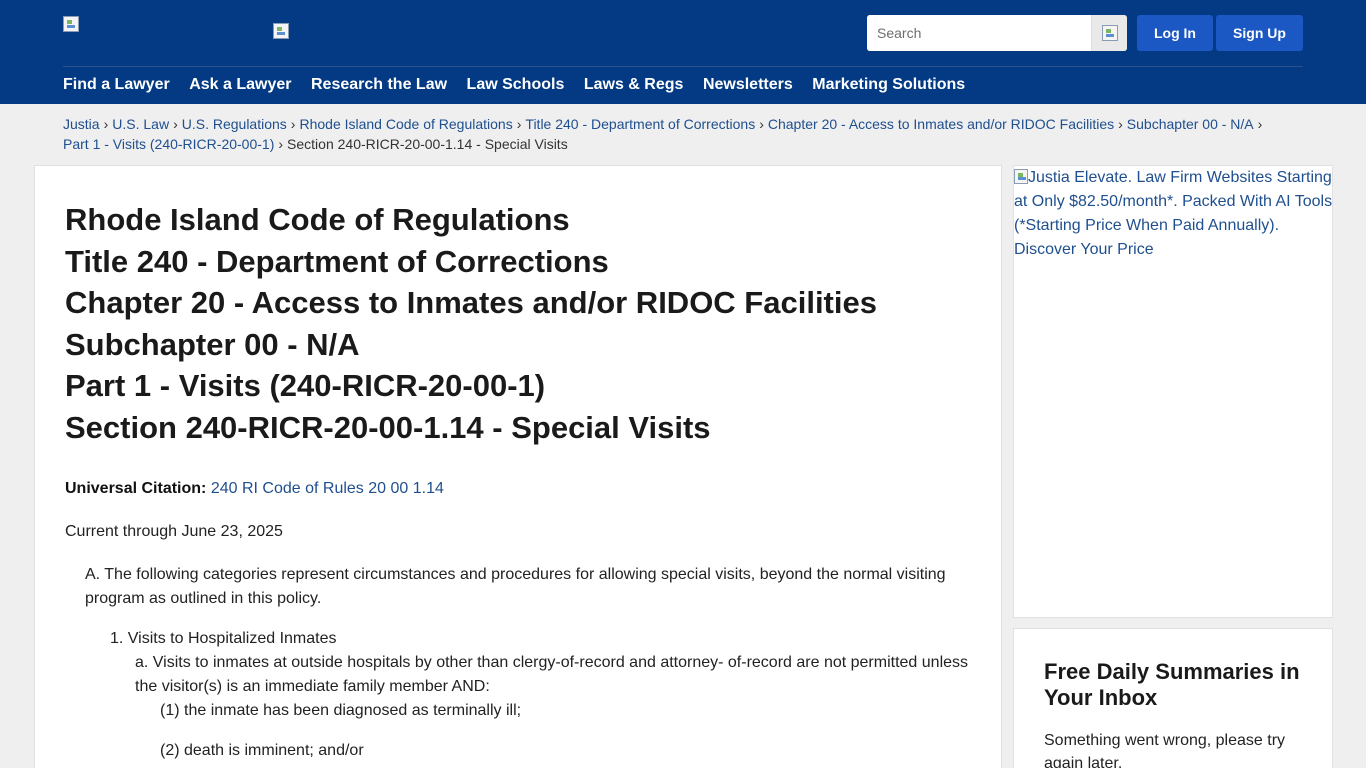 Image resolution: width=1366 pixels, height=768 pixels. I want to click on search-box, so click(997, 33).